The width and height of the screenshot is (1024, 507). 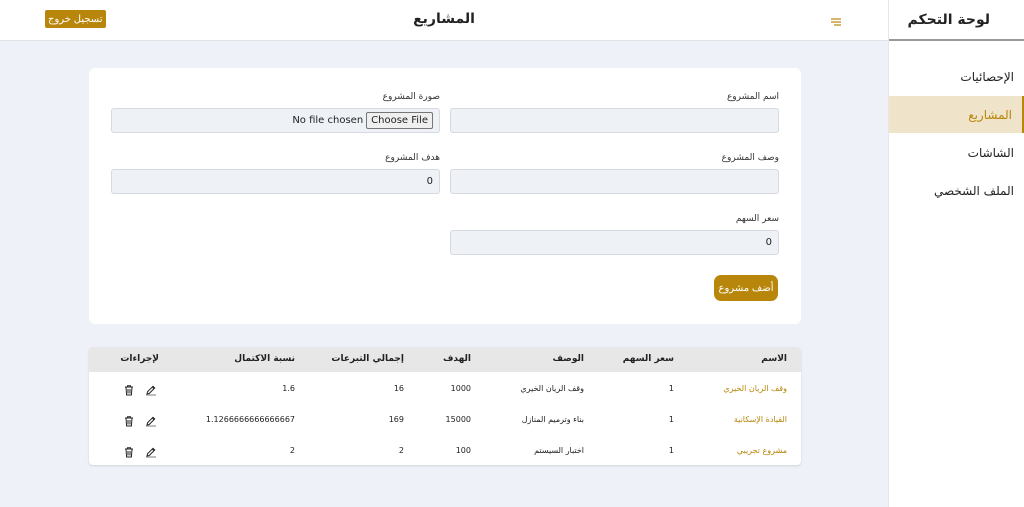 What do you see at coordinates (463, 450) in the screenshot?
I see `cell-goal: 100` at bounding box center [463, 450].